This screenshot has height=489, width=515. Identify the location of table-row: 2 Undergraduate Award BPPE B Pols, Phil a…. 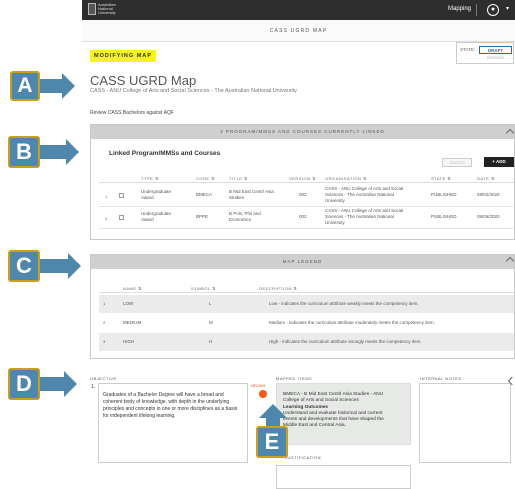
(306, 218).